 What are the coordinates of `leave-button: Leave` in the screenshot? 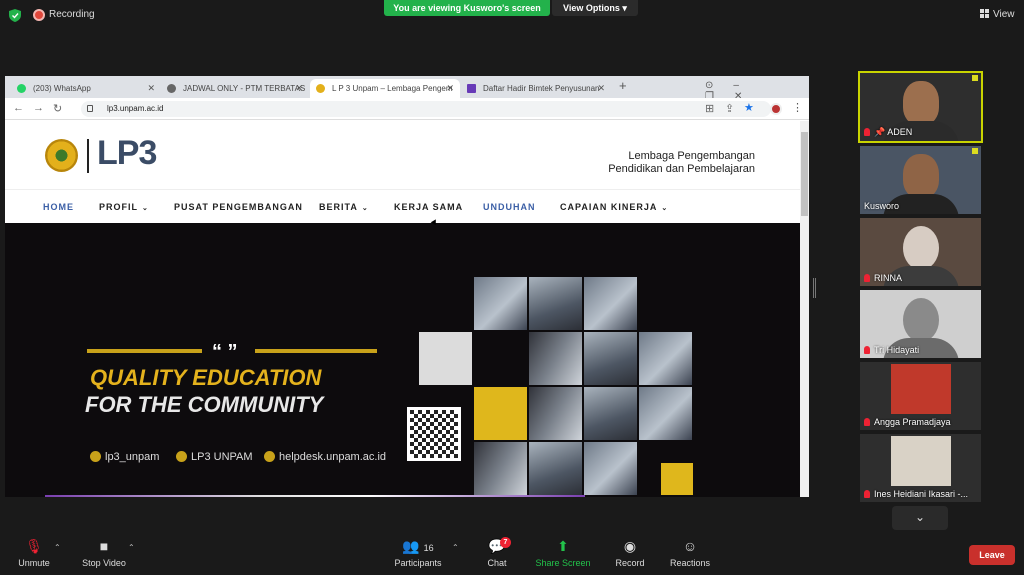 It's located at (992, 555).